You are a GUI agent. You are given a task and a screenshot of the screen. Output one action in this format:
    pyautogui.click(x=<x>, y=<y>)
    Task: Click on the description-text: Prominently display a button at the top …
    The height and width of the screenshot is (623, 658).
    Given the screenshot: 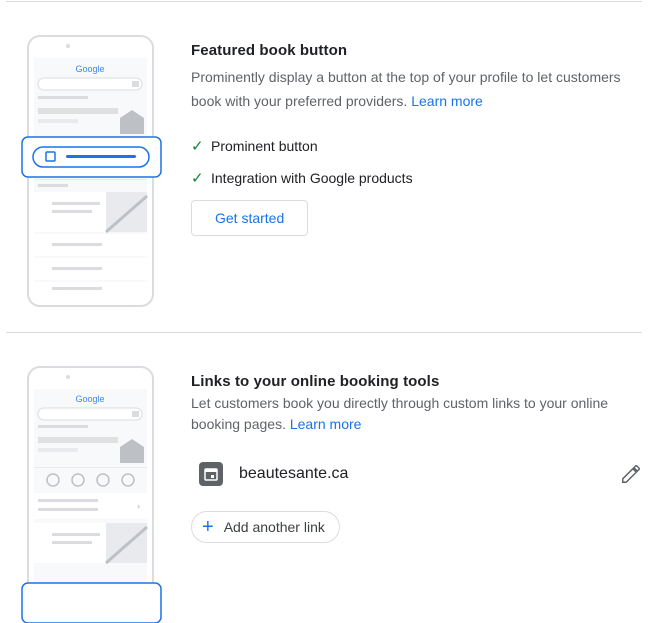 What is the action you would take?
    pyautogui.click(x=406, y=89)
    